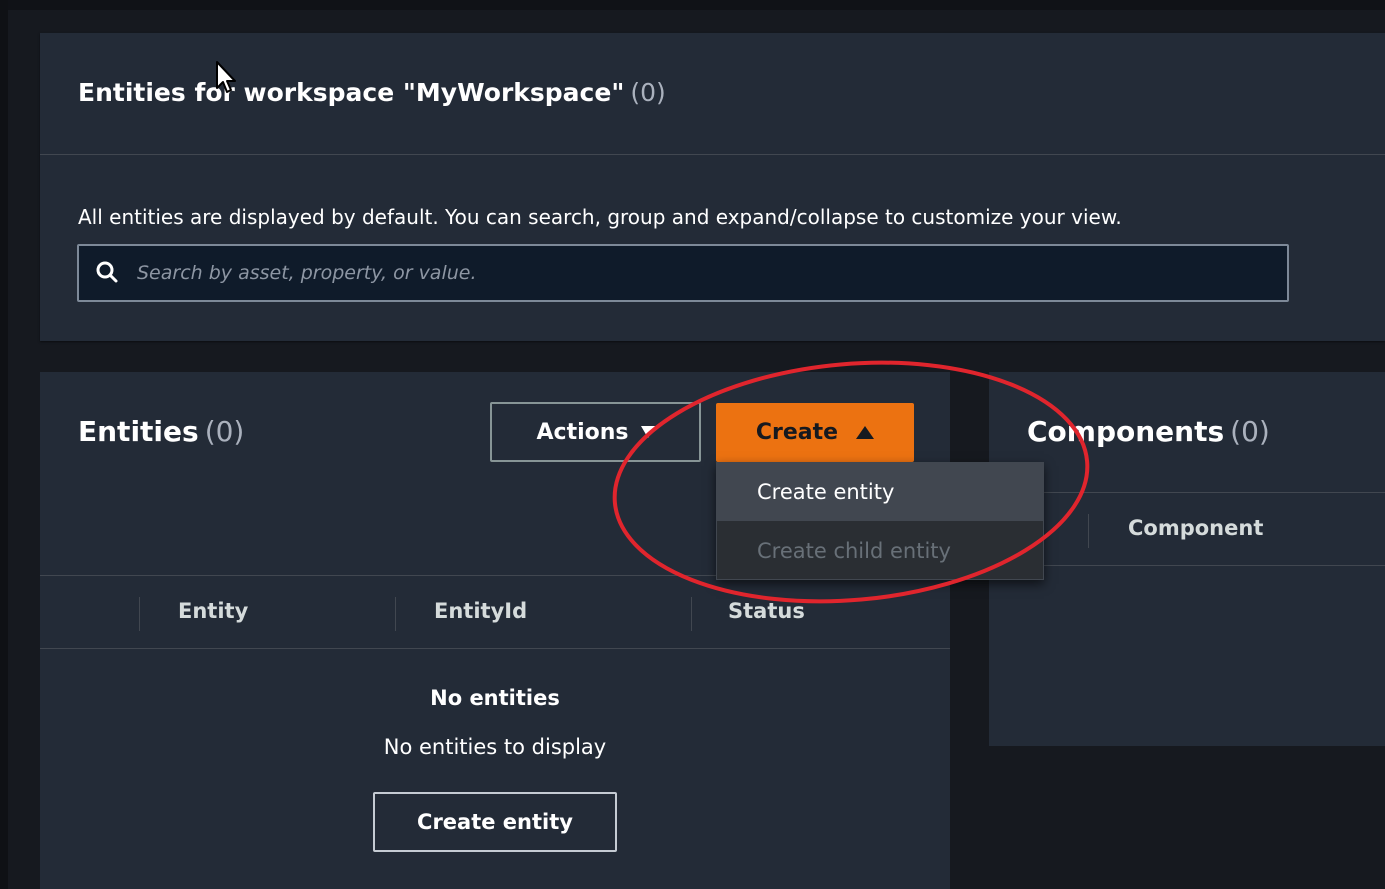  What do you see at coordinates (1250, 431) in the screenshot?
I see `components-count: (0)` at bounding box center [1250, 431].